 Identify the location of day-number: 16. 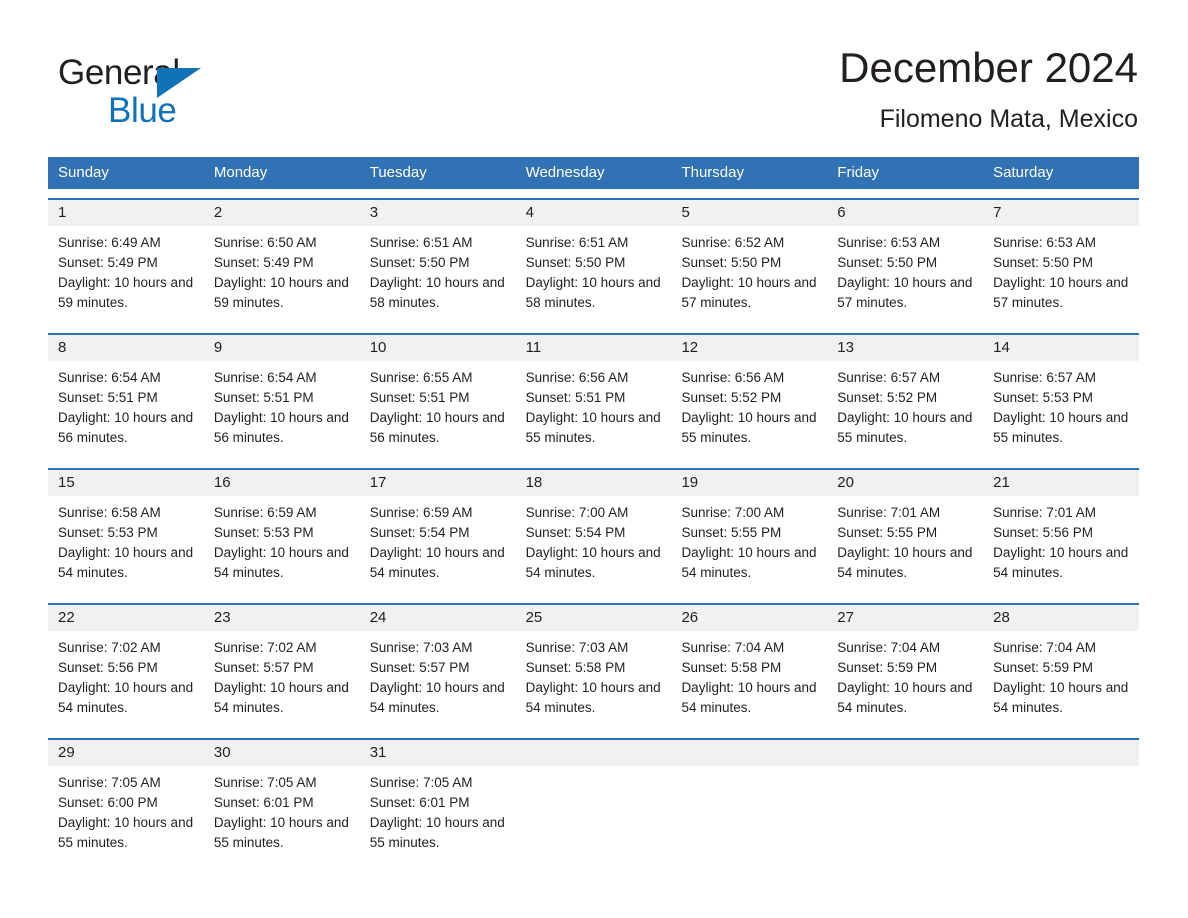
(282, 483).